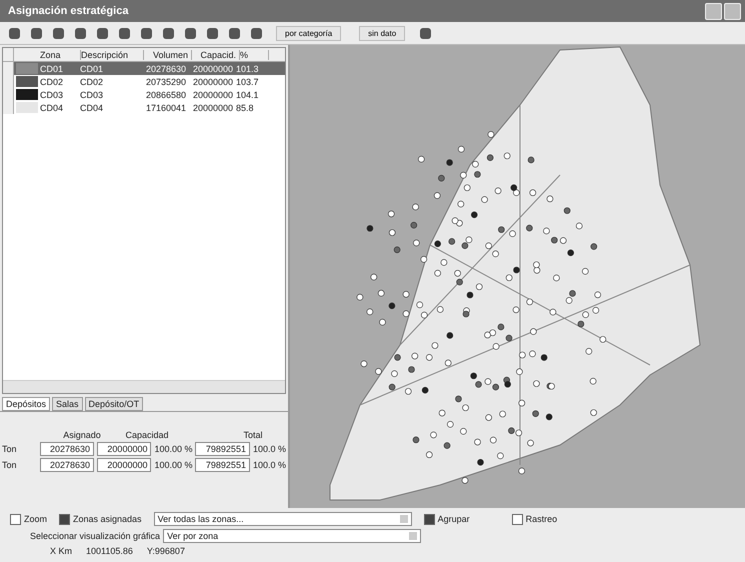 The width and height of the screenshot is (745, 562). Describe the element at coordinates (245, 107) in the screenshot. I see `table-cell-text: 85.8` at that location.